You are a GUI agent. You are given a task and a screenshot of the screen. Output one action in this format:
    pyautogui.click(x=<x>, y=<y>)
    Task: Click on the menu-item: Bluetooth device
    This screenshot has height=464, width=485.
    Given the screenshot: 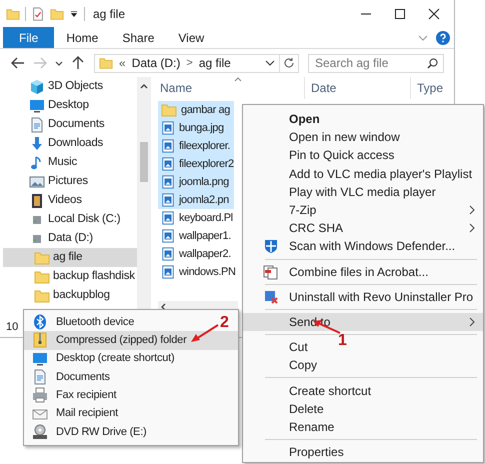 What is the action you would take?
    pyautogui.click(x=81, y=322)
    